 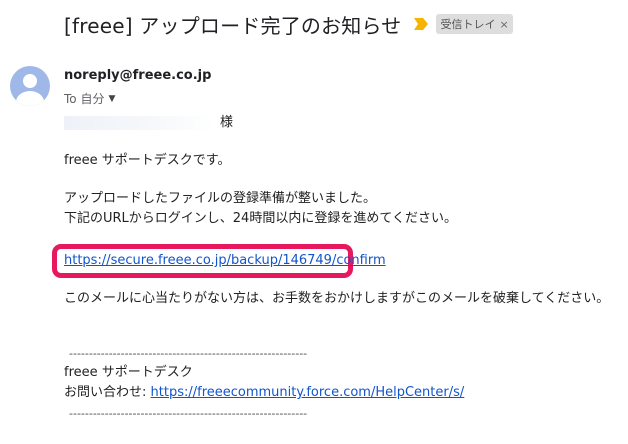 What do you see at coordinates (504, 24) in the screenshot?
I see `remove-label-icon: ×` at bounding box center [504, 24].